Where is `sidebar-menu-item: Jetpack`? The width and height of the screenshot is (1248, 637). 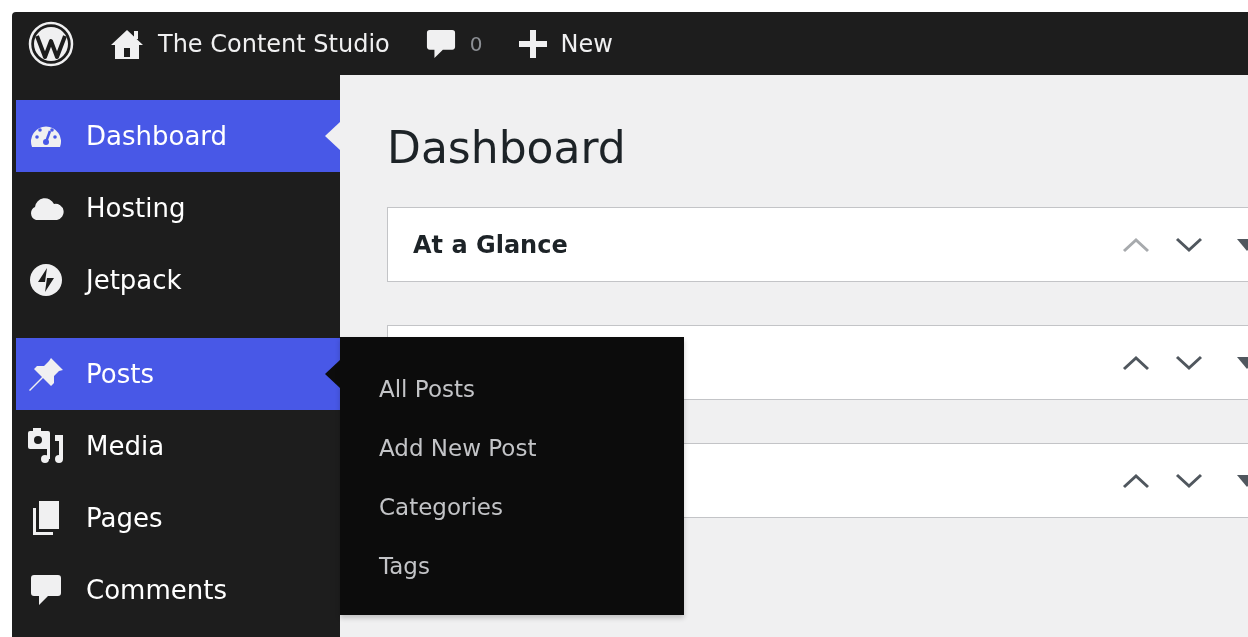 sidebar-menu-item: Jetpack is located at coordinates (178, 280).